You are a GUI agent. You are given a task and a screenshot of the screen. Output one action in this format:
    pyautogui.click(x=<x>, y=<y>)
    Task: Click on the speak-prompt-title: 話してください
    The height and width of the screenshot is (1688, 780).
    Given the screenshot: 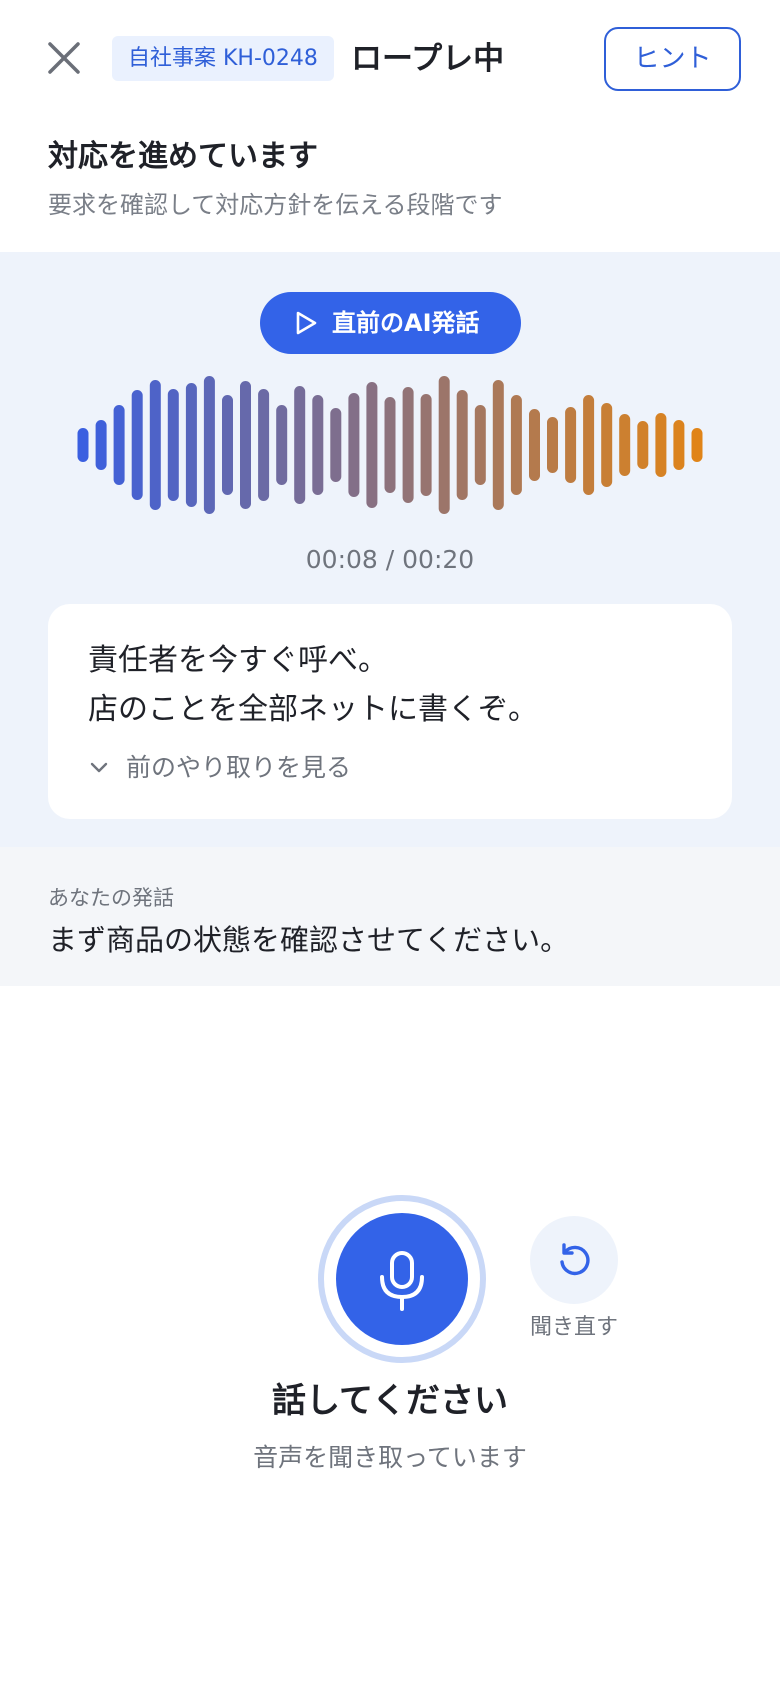 What is the action you would take?
    pyautogui.click(x=390, y=1401)
    